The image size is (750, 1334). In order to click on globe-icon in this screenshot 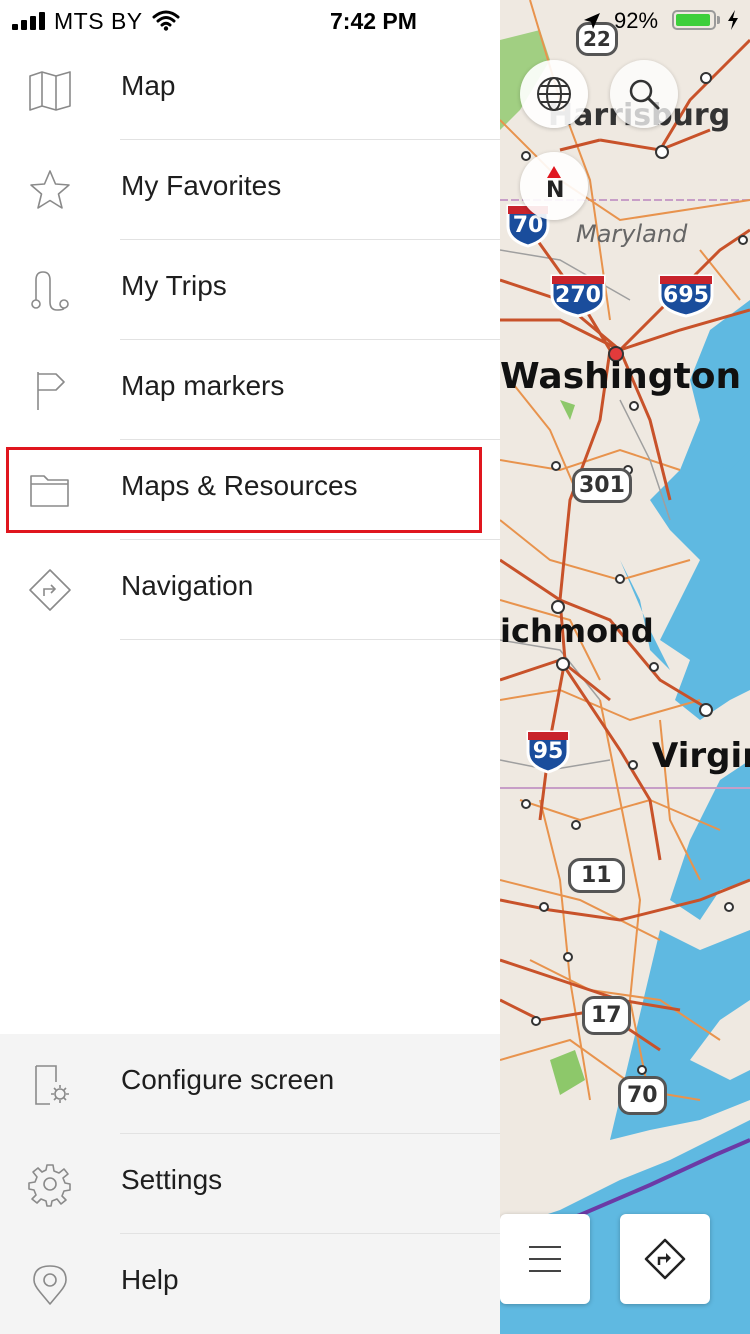, I will do `click(554, 94)`.